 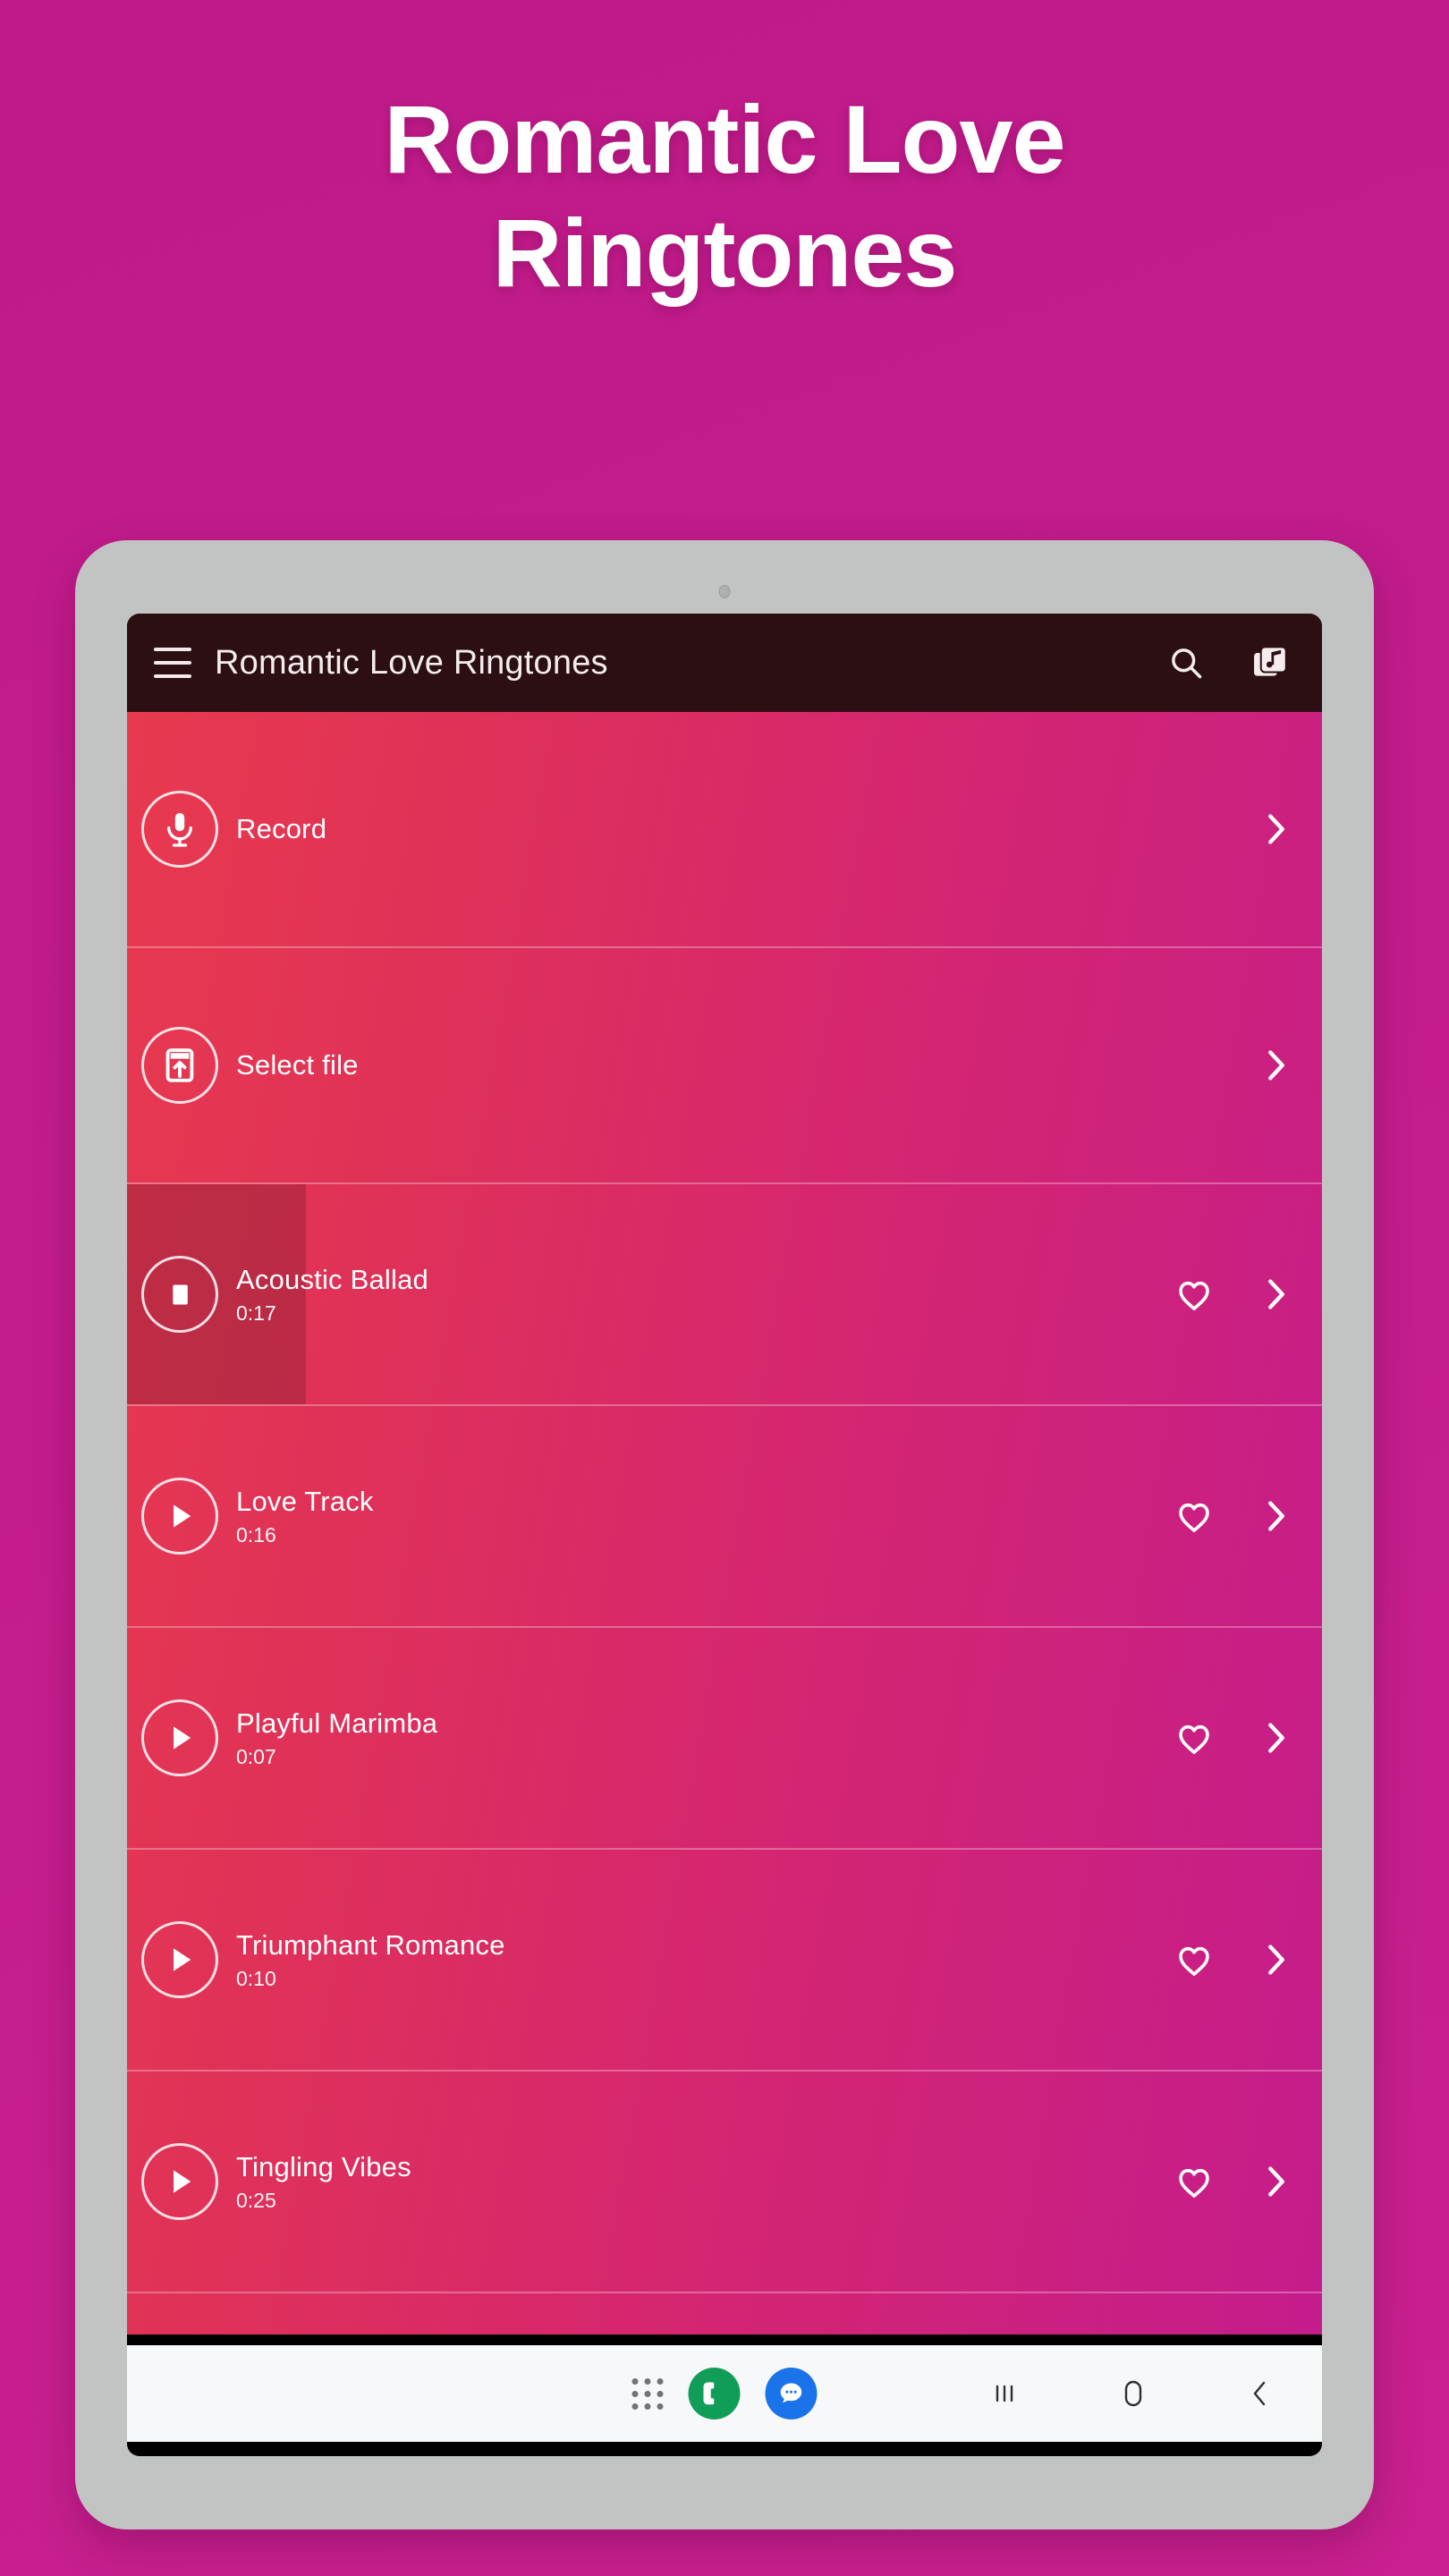 I want to click on ringtone-text: Love Track 0:16, so click(x=705, y=1516).